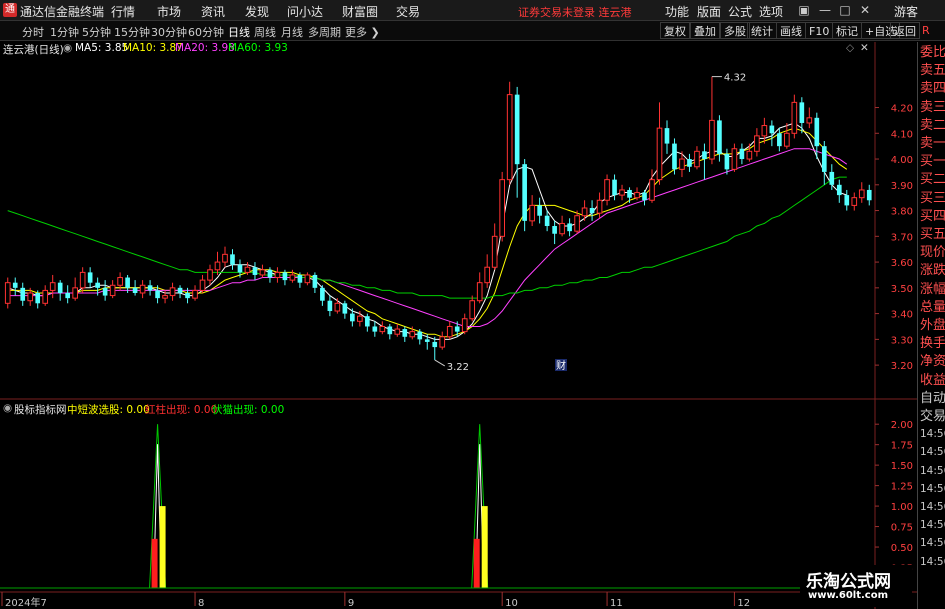 The width and height of the screenshot is (945, 609). What do you see at coordinates (932, 143) in the screenshot?
I see `quote-panel-item: 卖一` at bounding box center [932, 143].